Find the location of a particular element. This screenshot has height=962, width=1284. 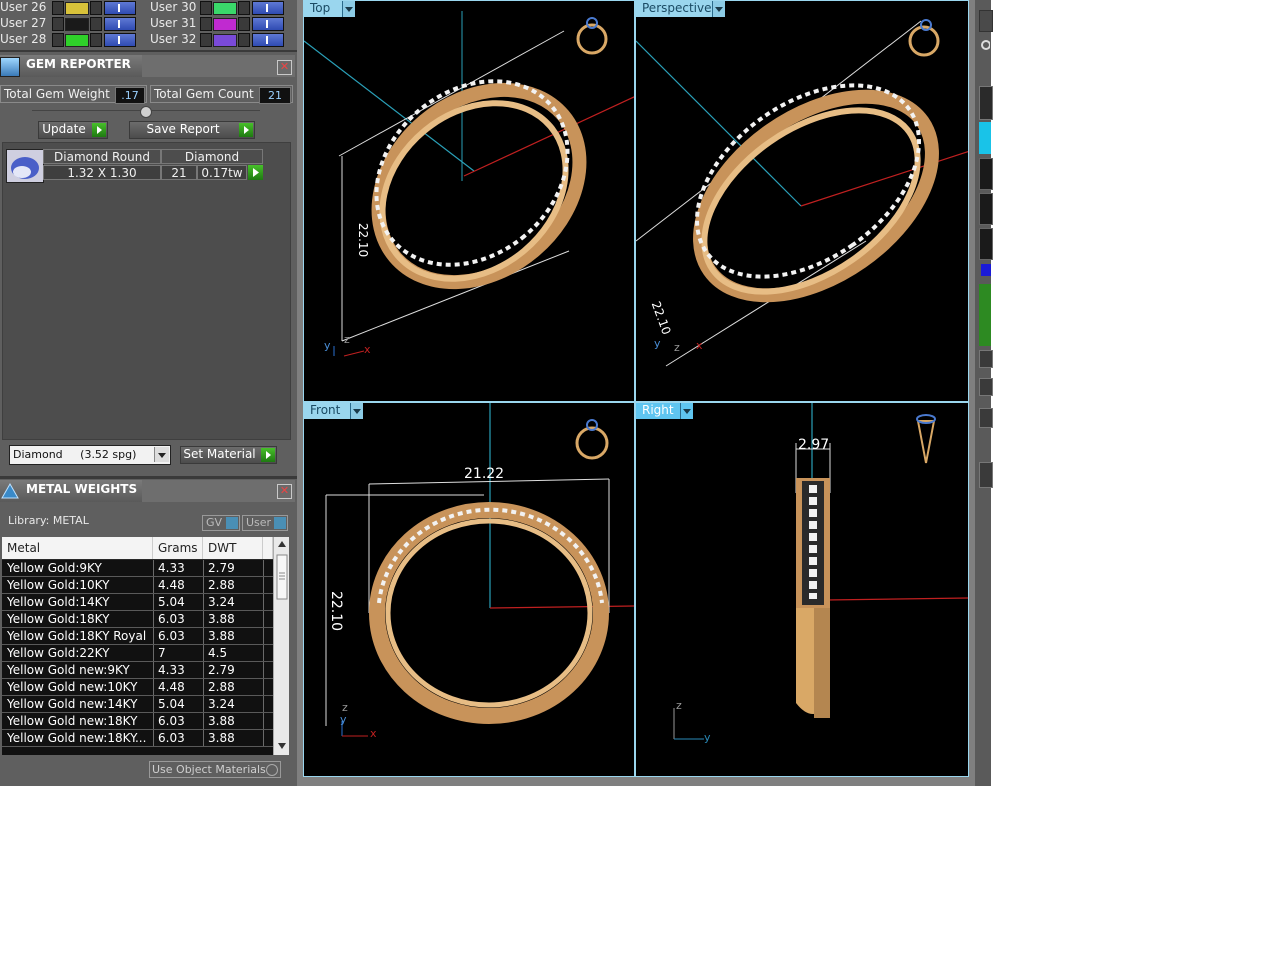

layer-row: User 31 is located at coordinates (220, 24).